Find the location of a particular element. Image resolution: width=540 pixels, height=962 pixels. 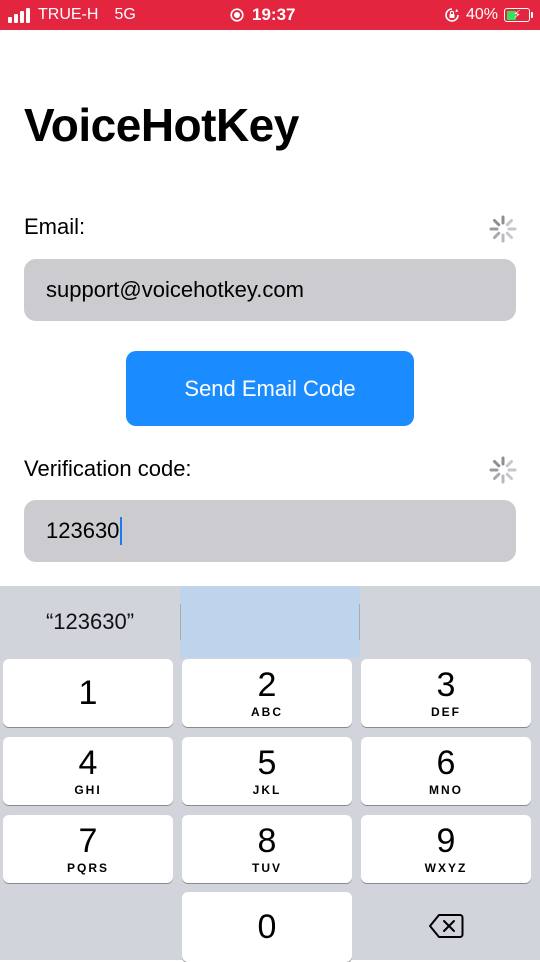

email-field: support@voicehotkey.com is located at coordinates (270, 290).